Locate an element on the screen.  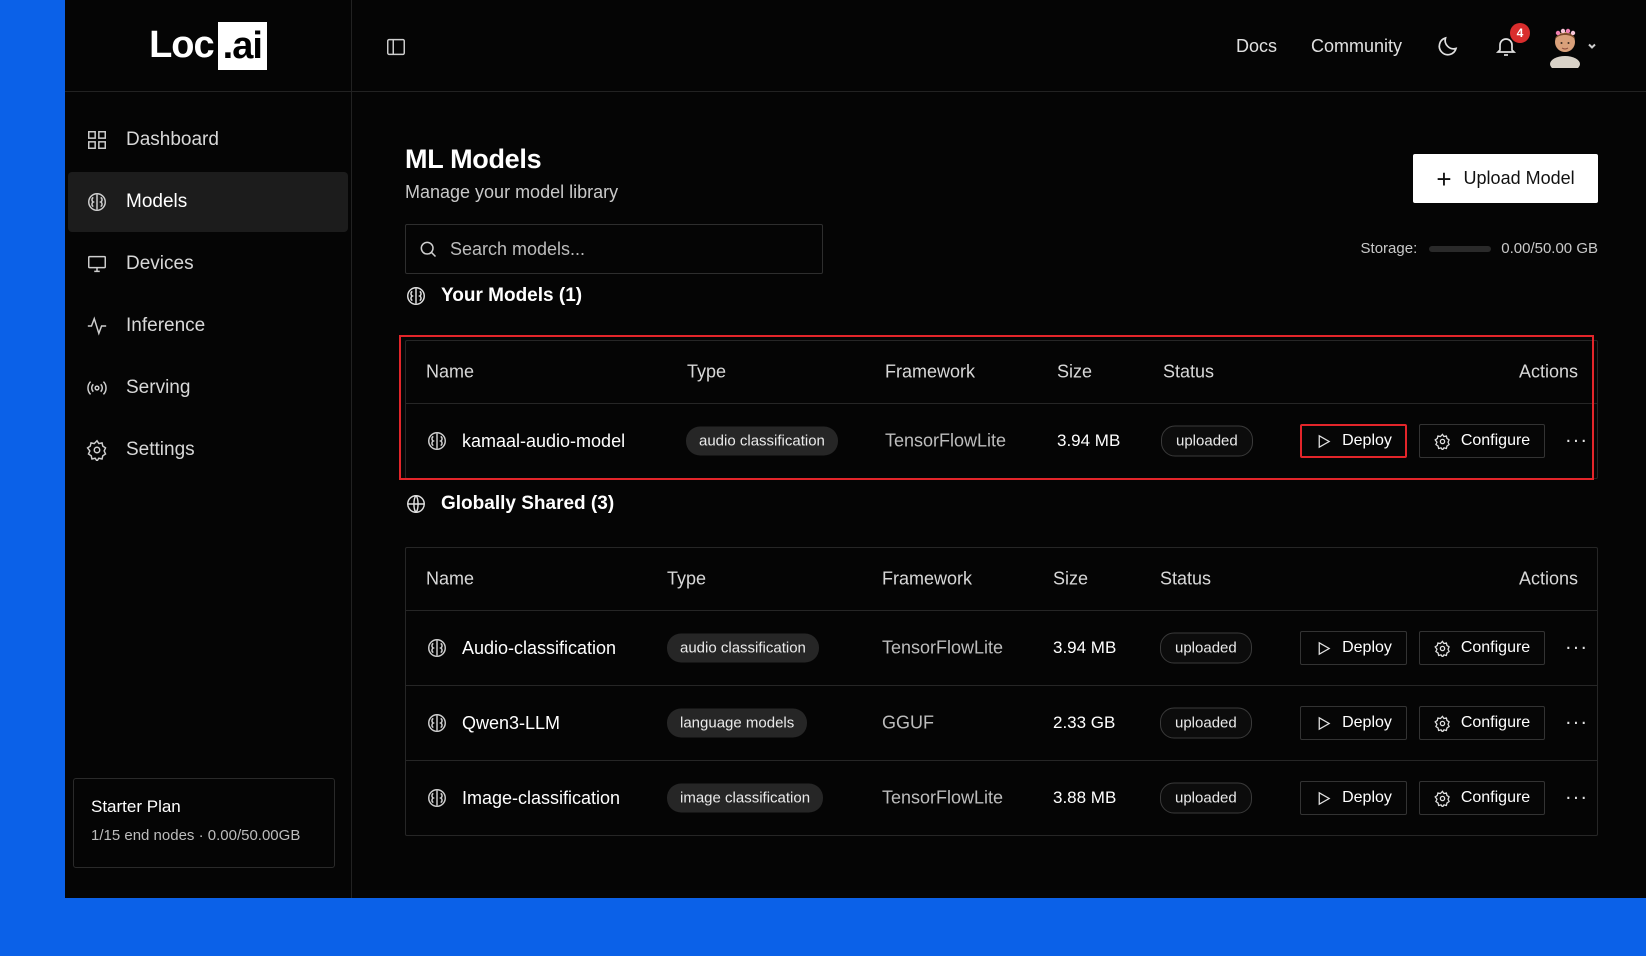
model-size: 3.94 MB is located at coordinates (1089, 440).